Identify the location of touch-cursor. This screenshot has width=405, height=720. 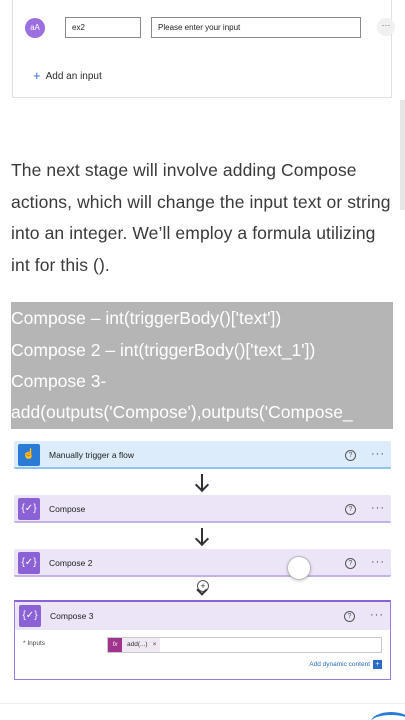
(299, 568).